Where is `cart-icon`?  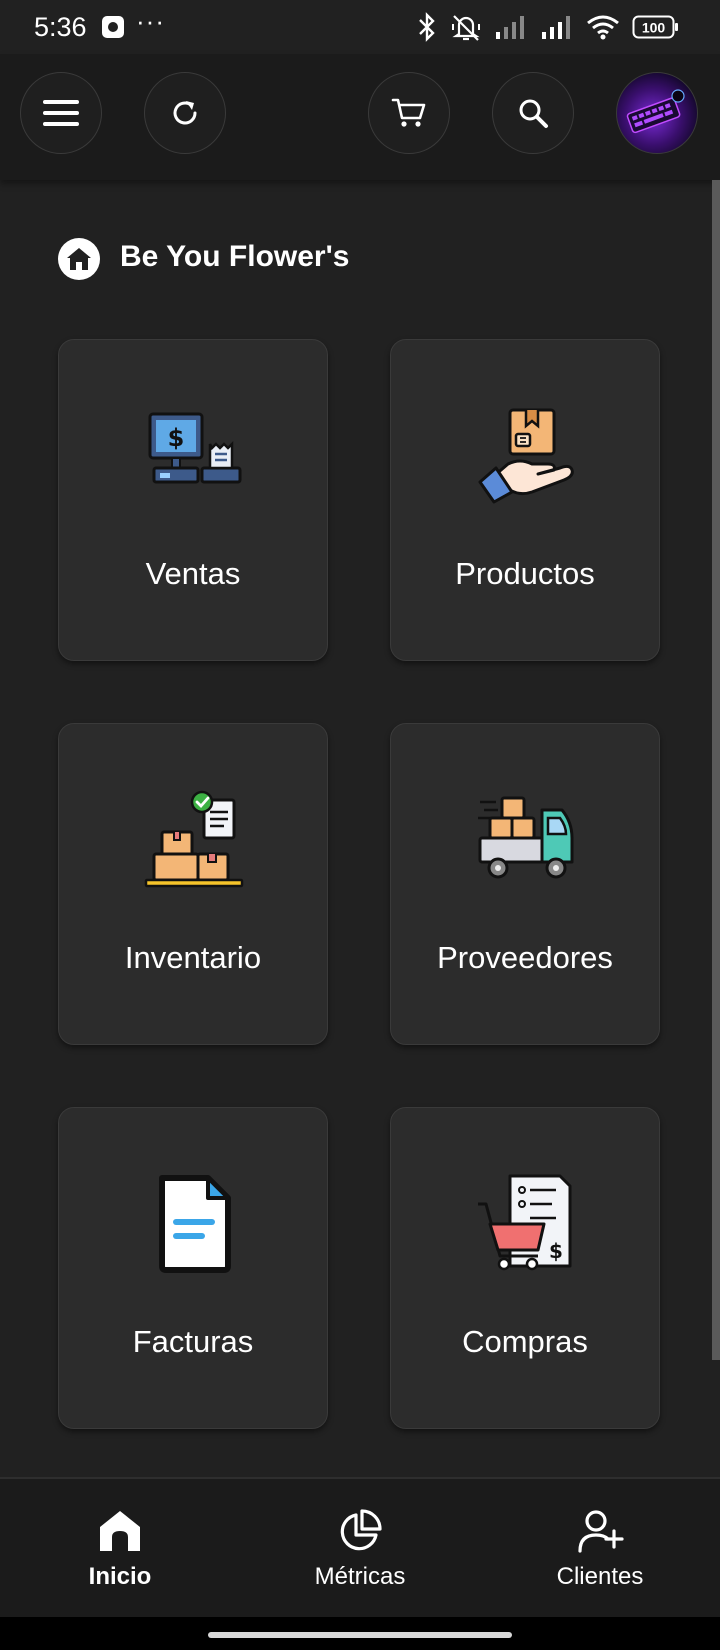 cart-icon is located at coordinates (408, 112).